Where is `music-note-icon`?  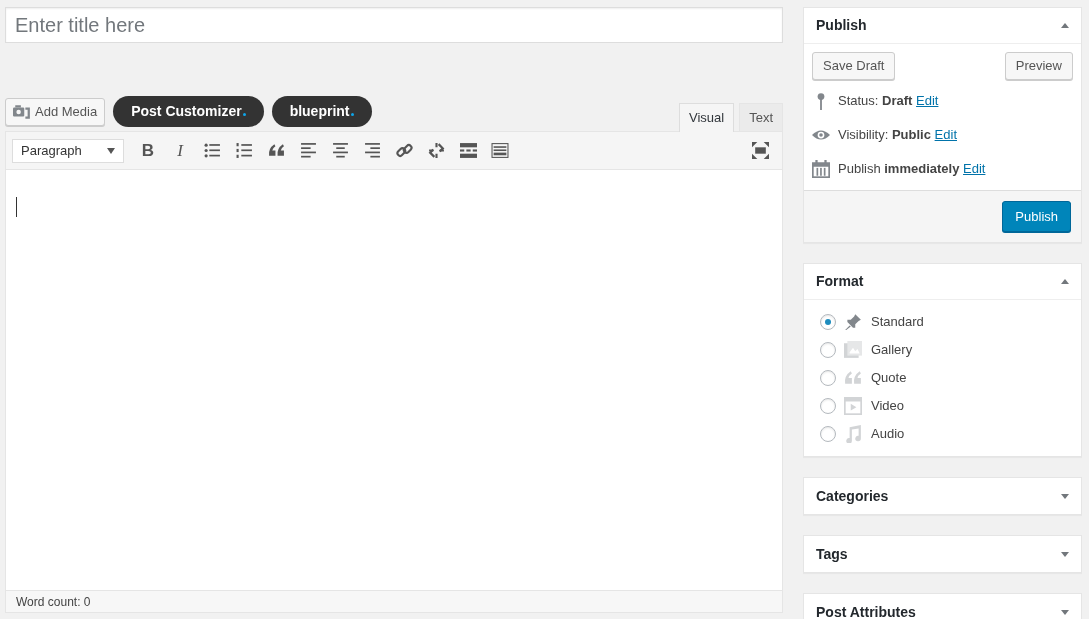
music-note-icon is located at coordinates (853, 434).